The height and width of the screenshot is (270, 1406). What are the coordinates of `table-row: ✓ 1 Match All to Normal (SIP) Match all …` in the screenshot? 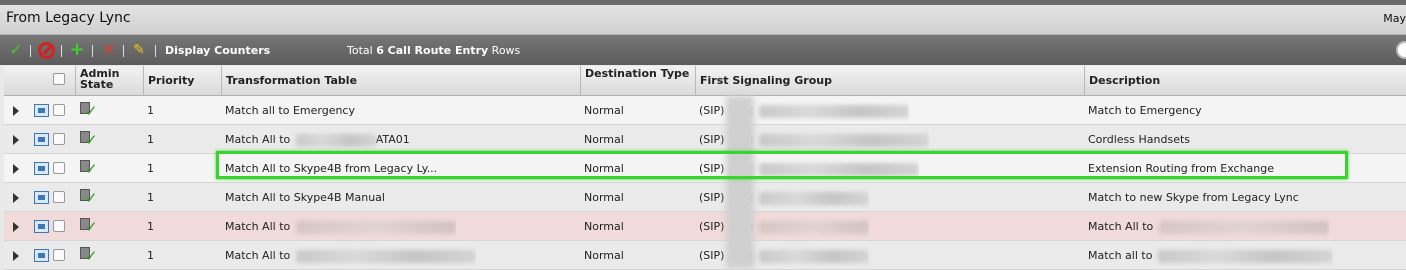 It's located at (705, 255).